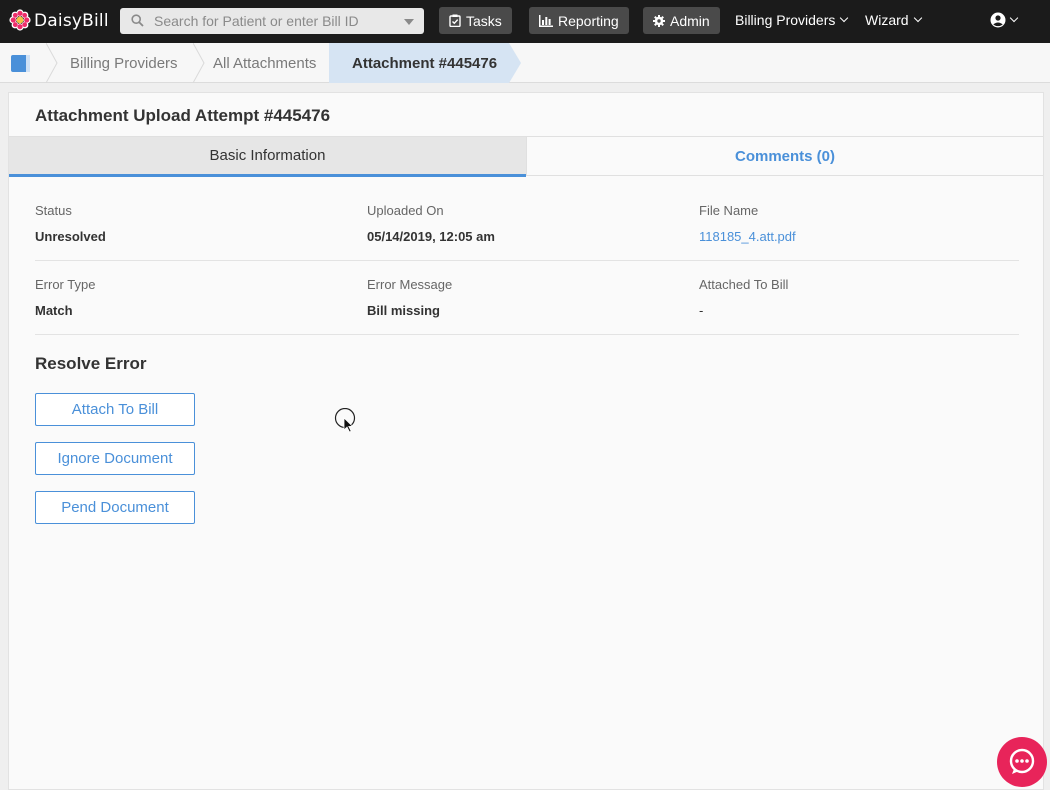 This screenshot has width=1050, height=790. I want to click on chat-button, so click(1022, 762).